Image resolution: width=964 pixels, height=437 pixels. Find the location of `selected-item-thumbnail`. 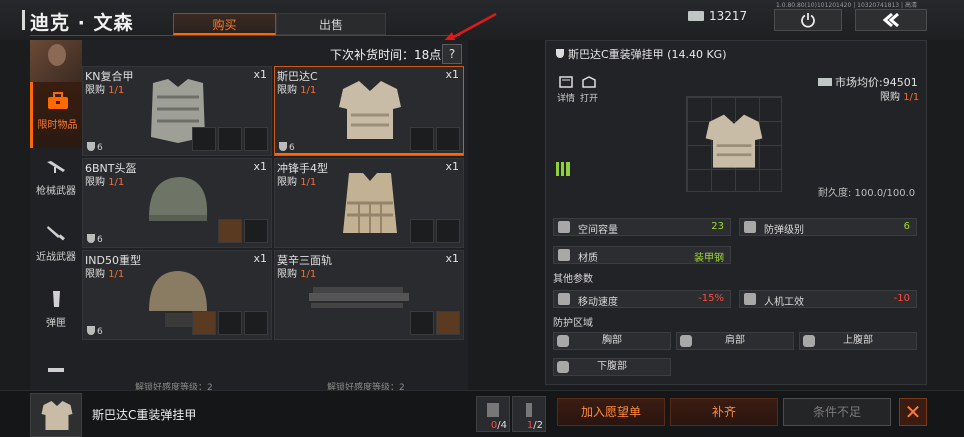

selected-item-thumbnail is located at coordinates (56, 415).